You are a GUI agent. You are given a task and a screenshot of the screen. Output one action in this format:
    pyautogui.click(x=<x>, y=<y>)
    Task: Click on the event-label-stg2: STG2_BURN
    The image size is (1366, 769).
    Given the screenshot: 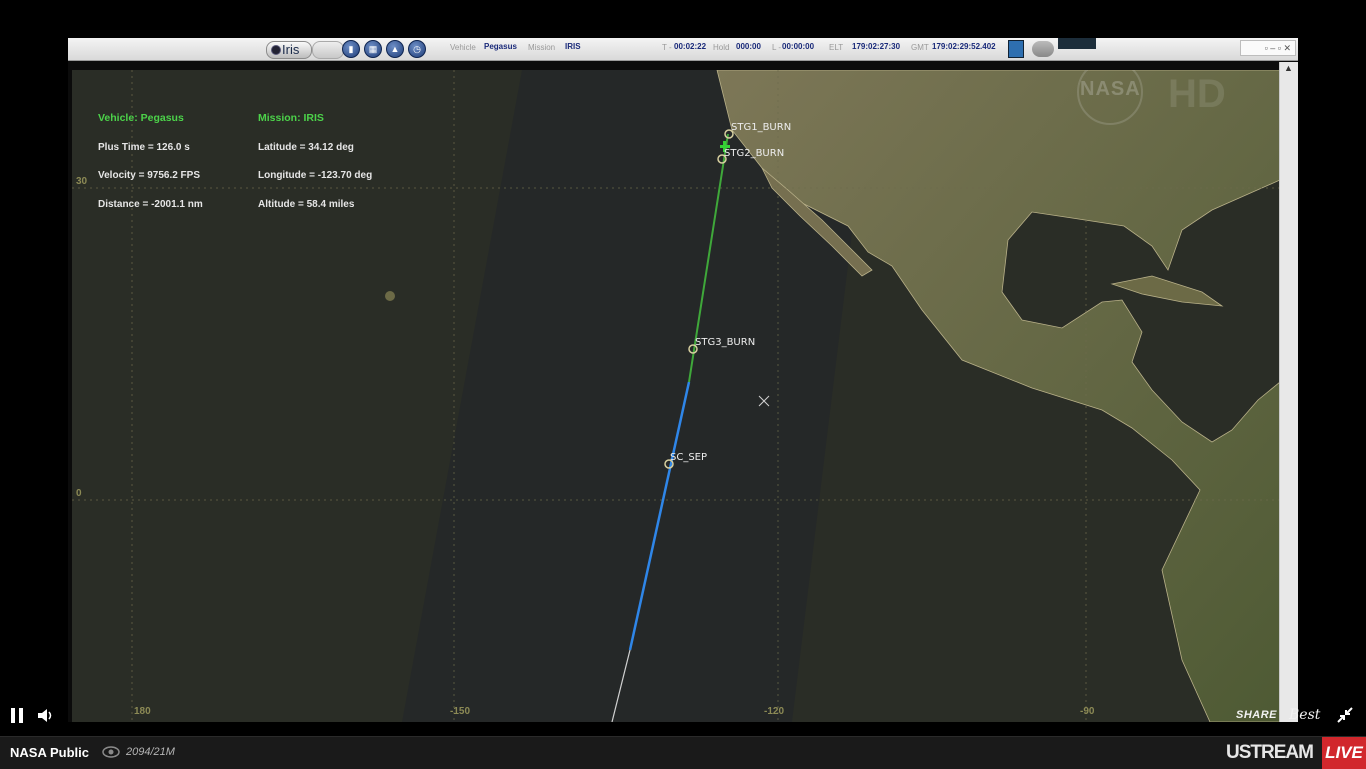 What is the action you would take?
    pyautogui.click(x=754, y=153)
    